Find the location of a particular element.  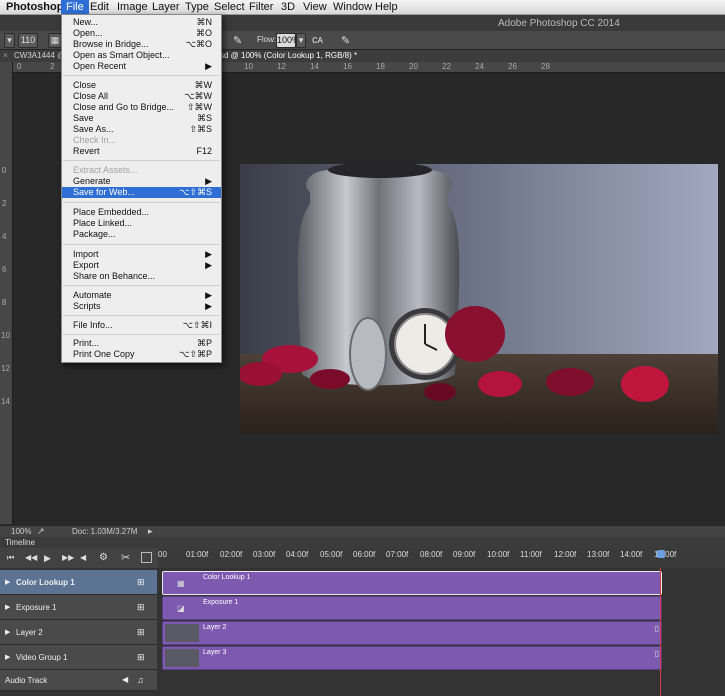

mute-audio-icon: ◀ is located at coordinates (125, 679).